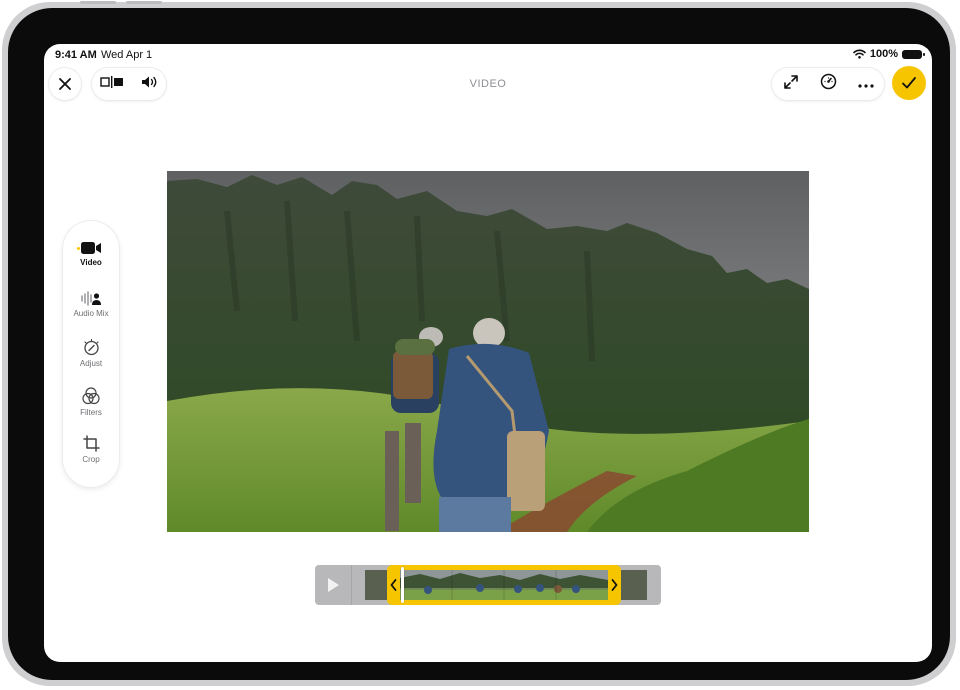 The width and height of the screenshot is (960, 690). What do you see at coordinates (883, 54) in the screenshot?
I see `battery-percent: 100%` at bounding box center [883, 54].